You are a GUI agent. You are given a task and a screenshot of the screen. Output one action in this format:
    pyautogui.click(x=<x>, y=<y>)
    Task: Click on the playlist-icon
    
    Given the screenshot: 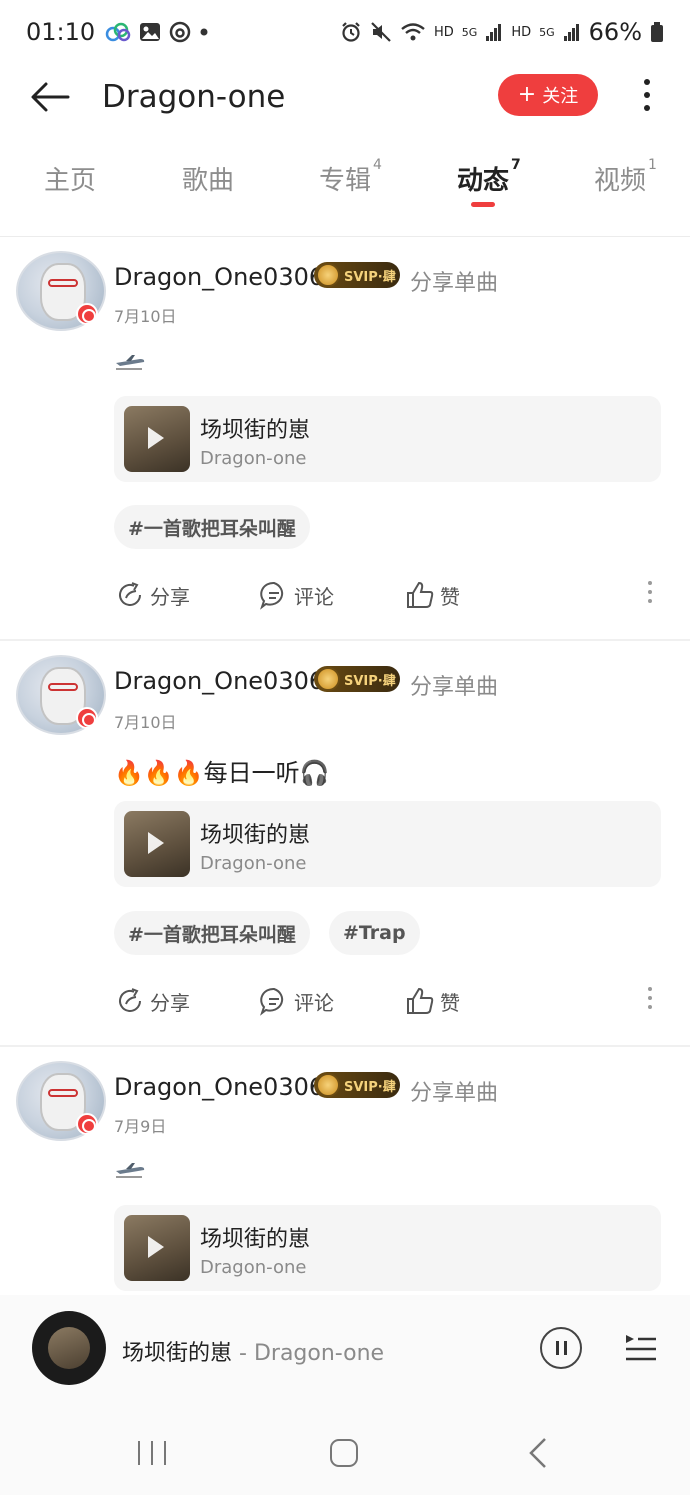 What is the action you would take?
    pyautogui.click(x=641, y=1348)
    